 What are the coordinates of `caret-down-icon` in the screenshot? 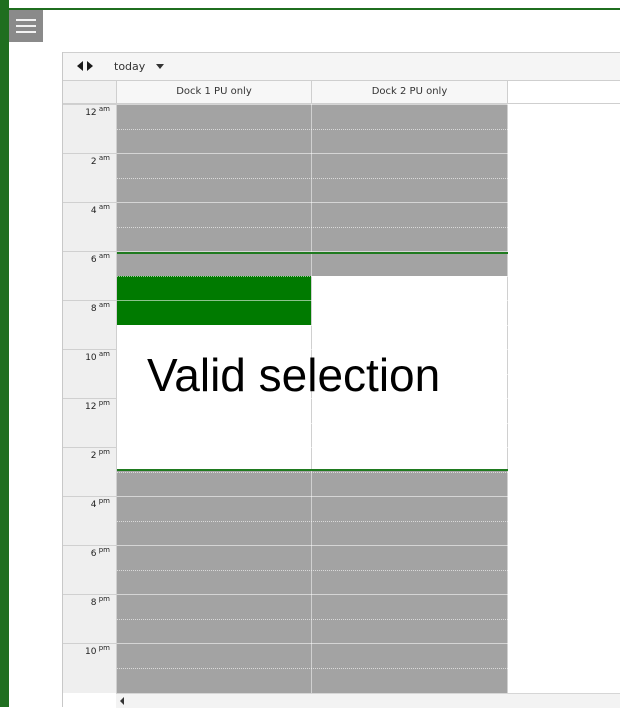 It's located at (160, 66).